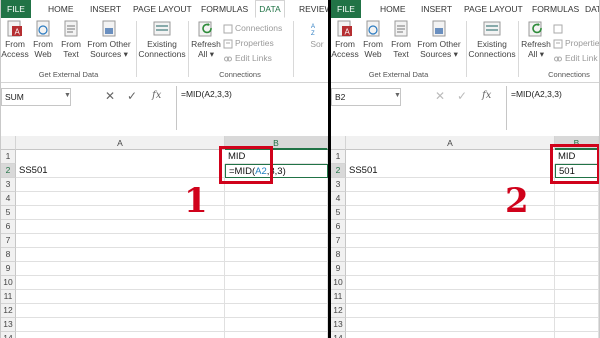 This screenshot has height=338, width=600. I want to click on edit-links-button: Edit Link, so click(575, 58).